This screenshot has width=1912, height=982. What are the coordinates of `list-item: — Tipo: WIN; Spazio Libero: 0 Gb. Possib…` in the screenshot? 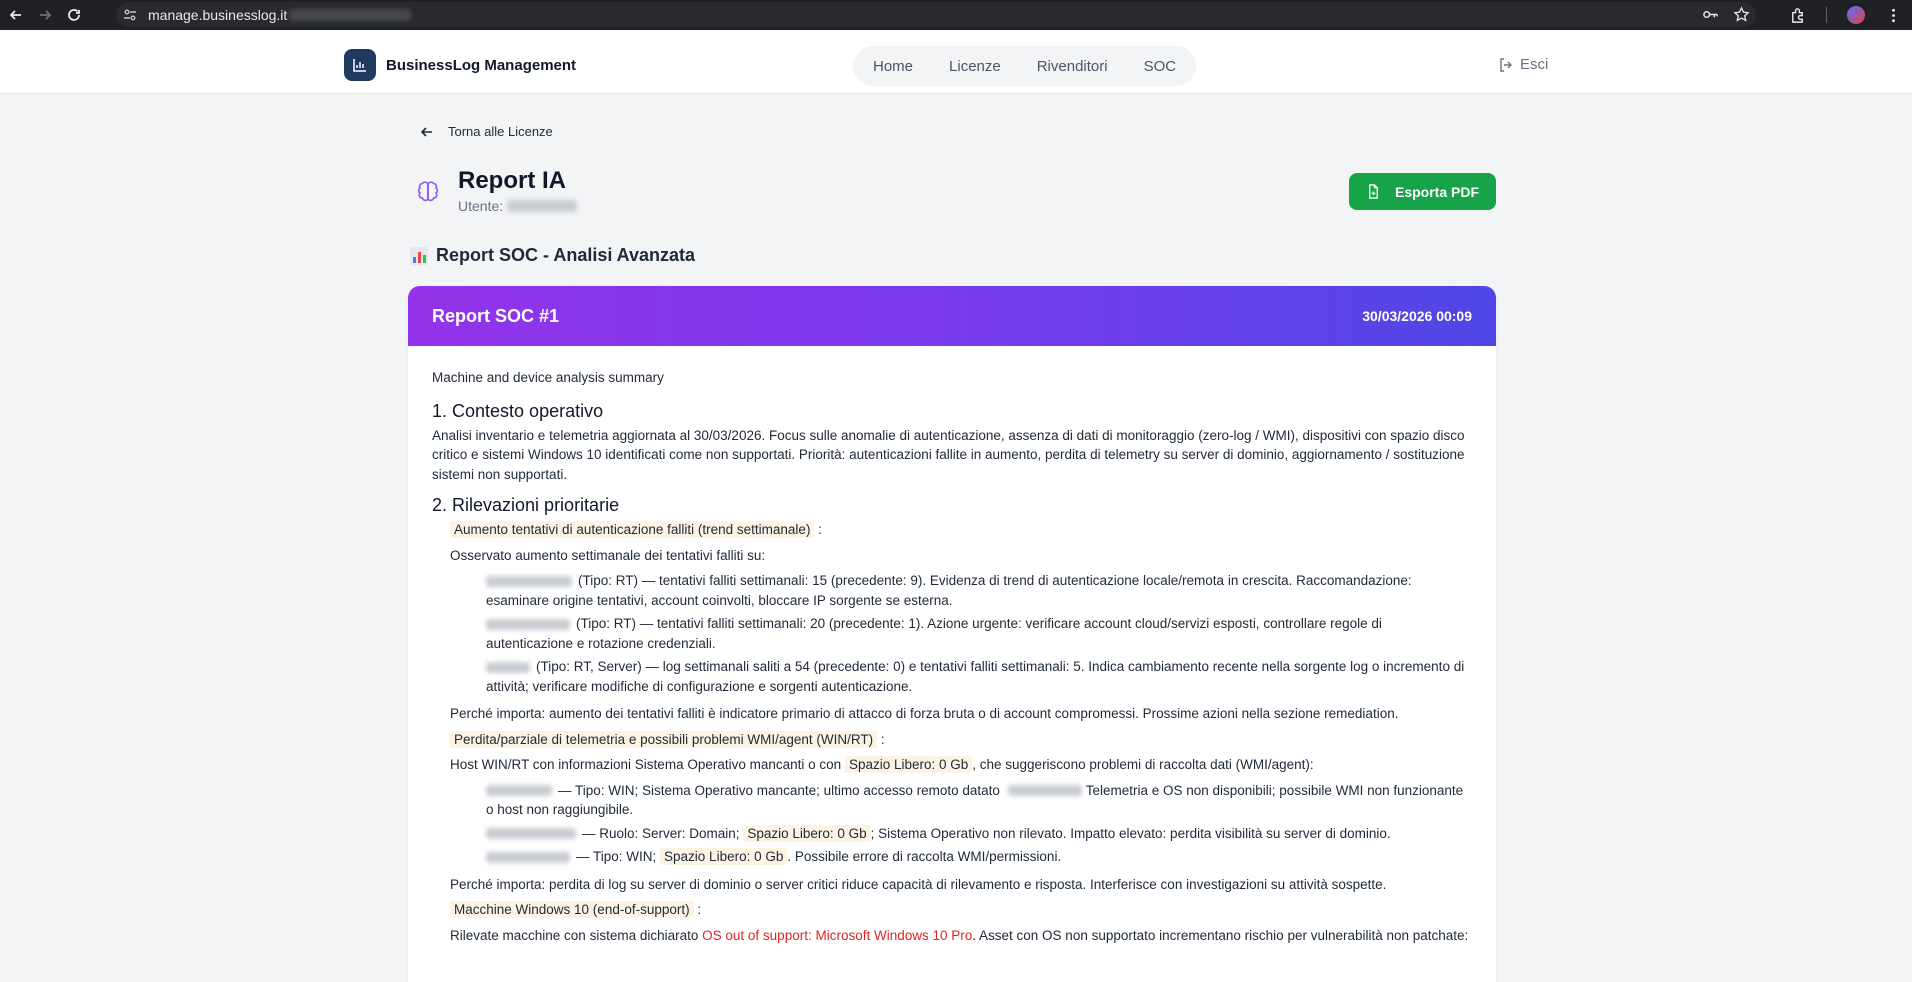 It's located at (979, 857).